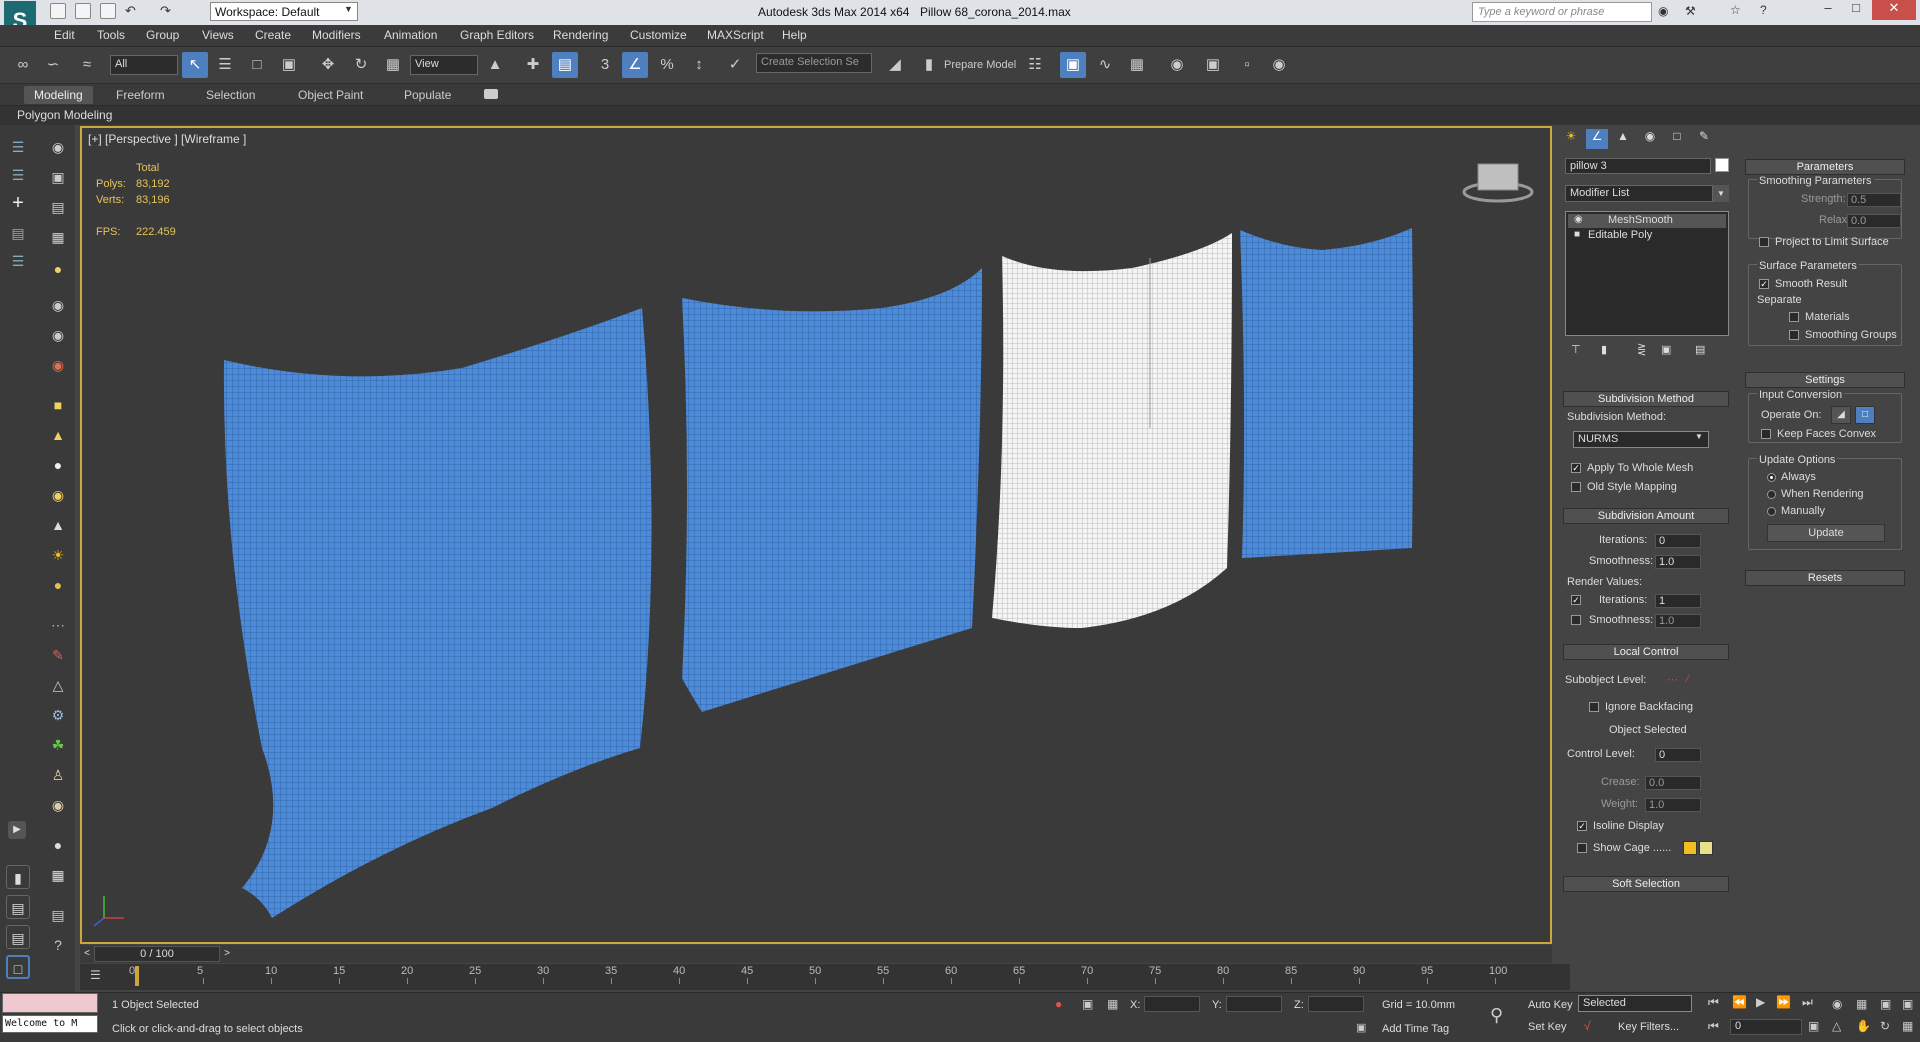 The image size is (1920, 1042). What do you see at coordinates (58, 715) in the screenshot?
I see `gear-icon: ⚙` at bounding box center [58, 715].